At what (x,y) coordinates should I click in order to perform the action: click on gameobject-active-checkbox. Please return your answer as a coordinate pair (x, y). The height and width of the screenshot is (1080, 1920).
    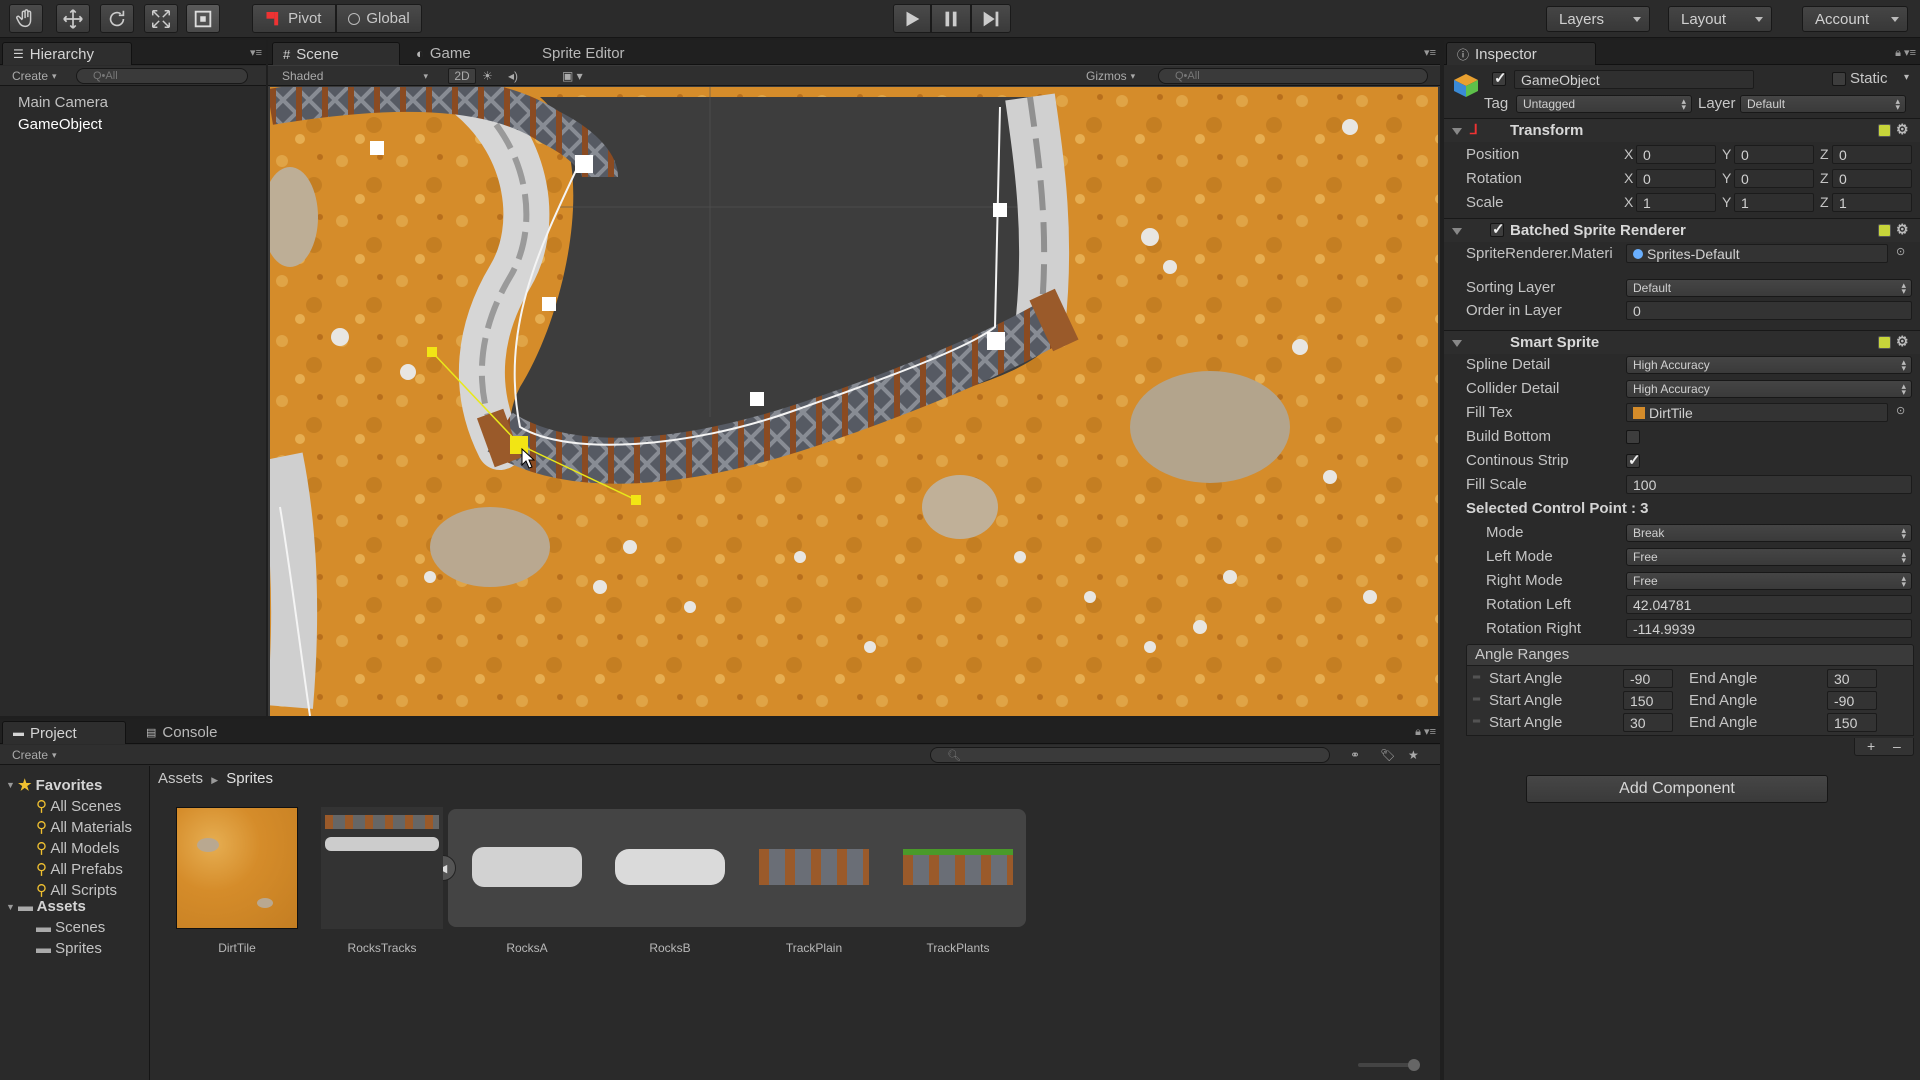
    Looking at the image, I should click on (1499, 78).